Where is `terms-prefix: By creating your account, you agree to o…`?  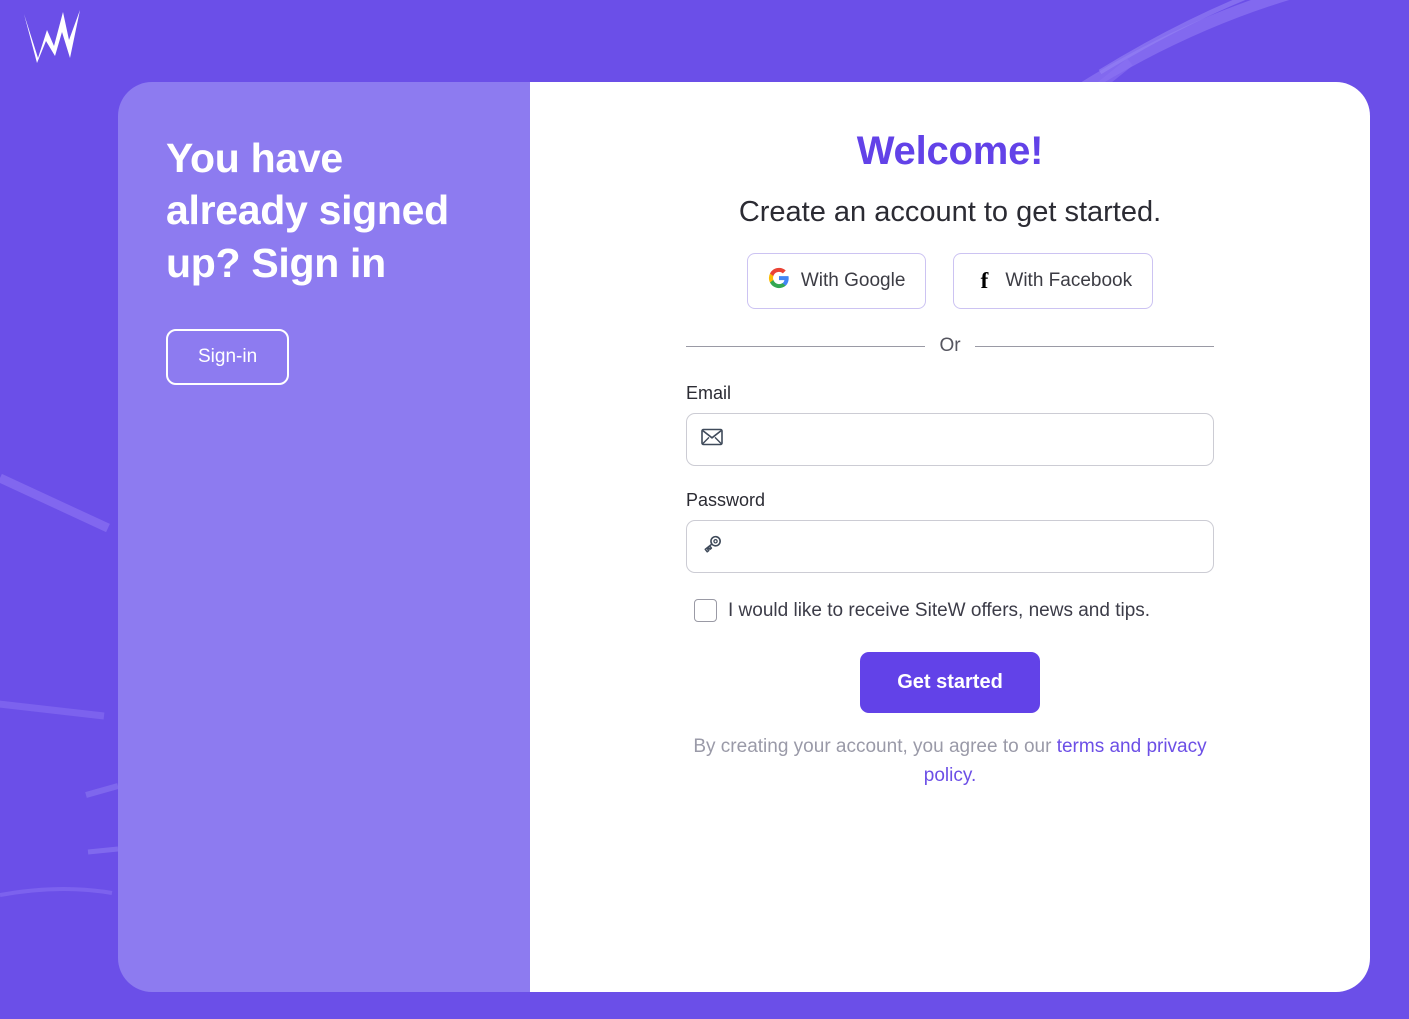 terms-prefix: By creating your account, you agree to o… is located at coordinates (875, 746).